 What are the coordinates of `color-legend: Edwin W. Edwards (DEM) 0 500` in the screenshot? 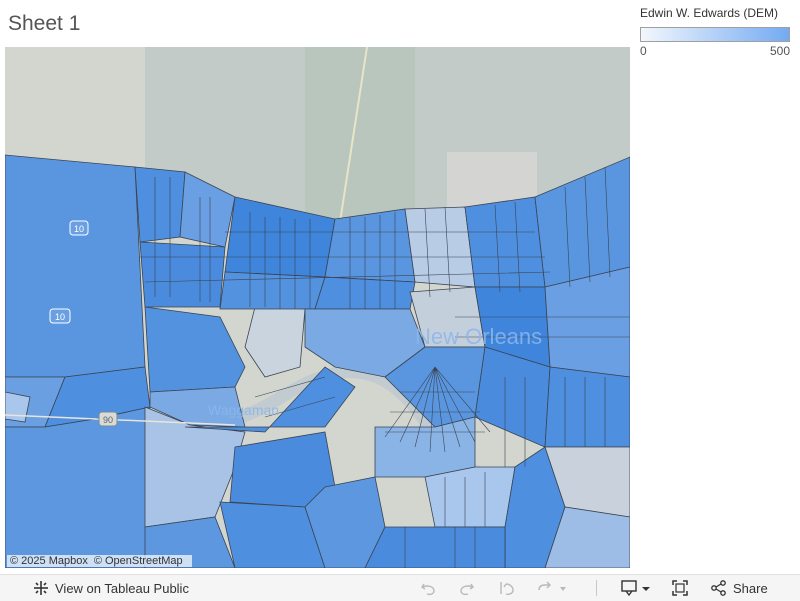 It's located at (716, 32).